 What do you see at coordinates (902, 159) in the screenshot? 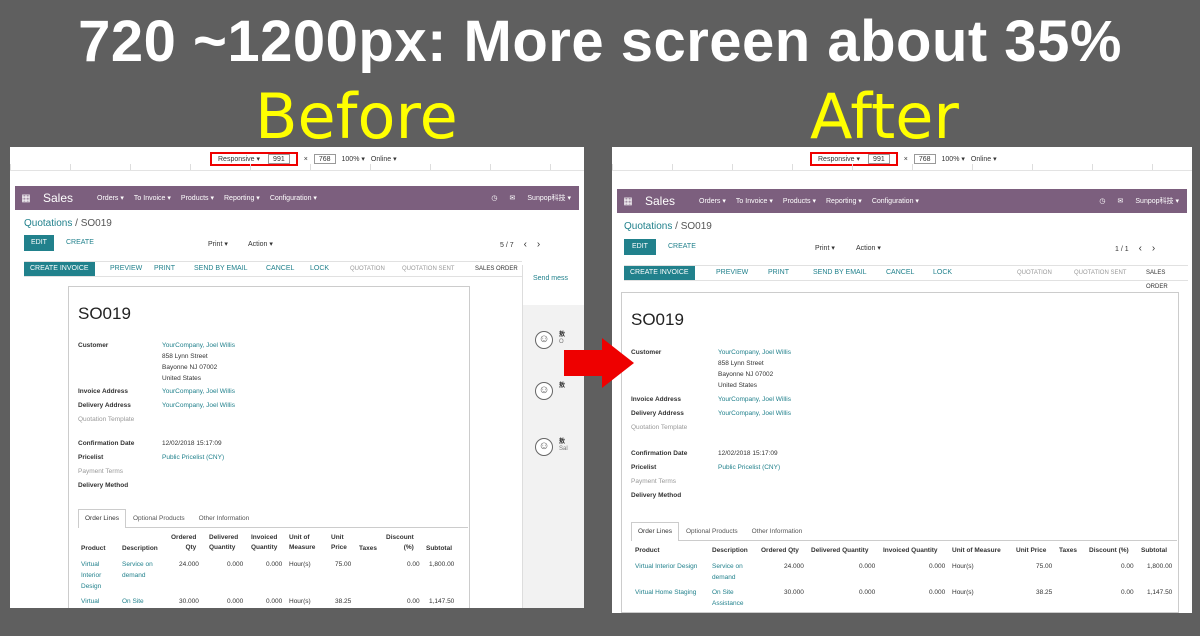
I see `devtools-bar: Responsive ▾ 991 × 768 100% ▾ Online ▾` at bounding box center [902, 159].